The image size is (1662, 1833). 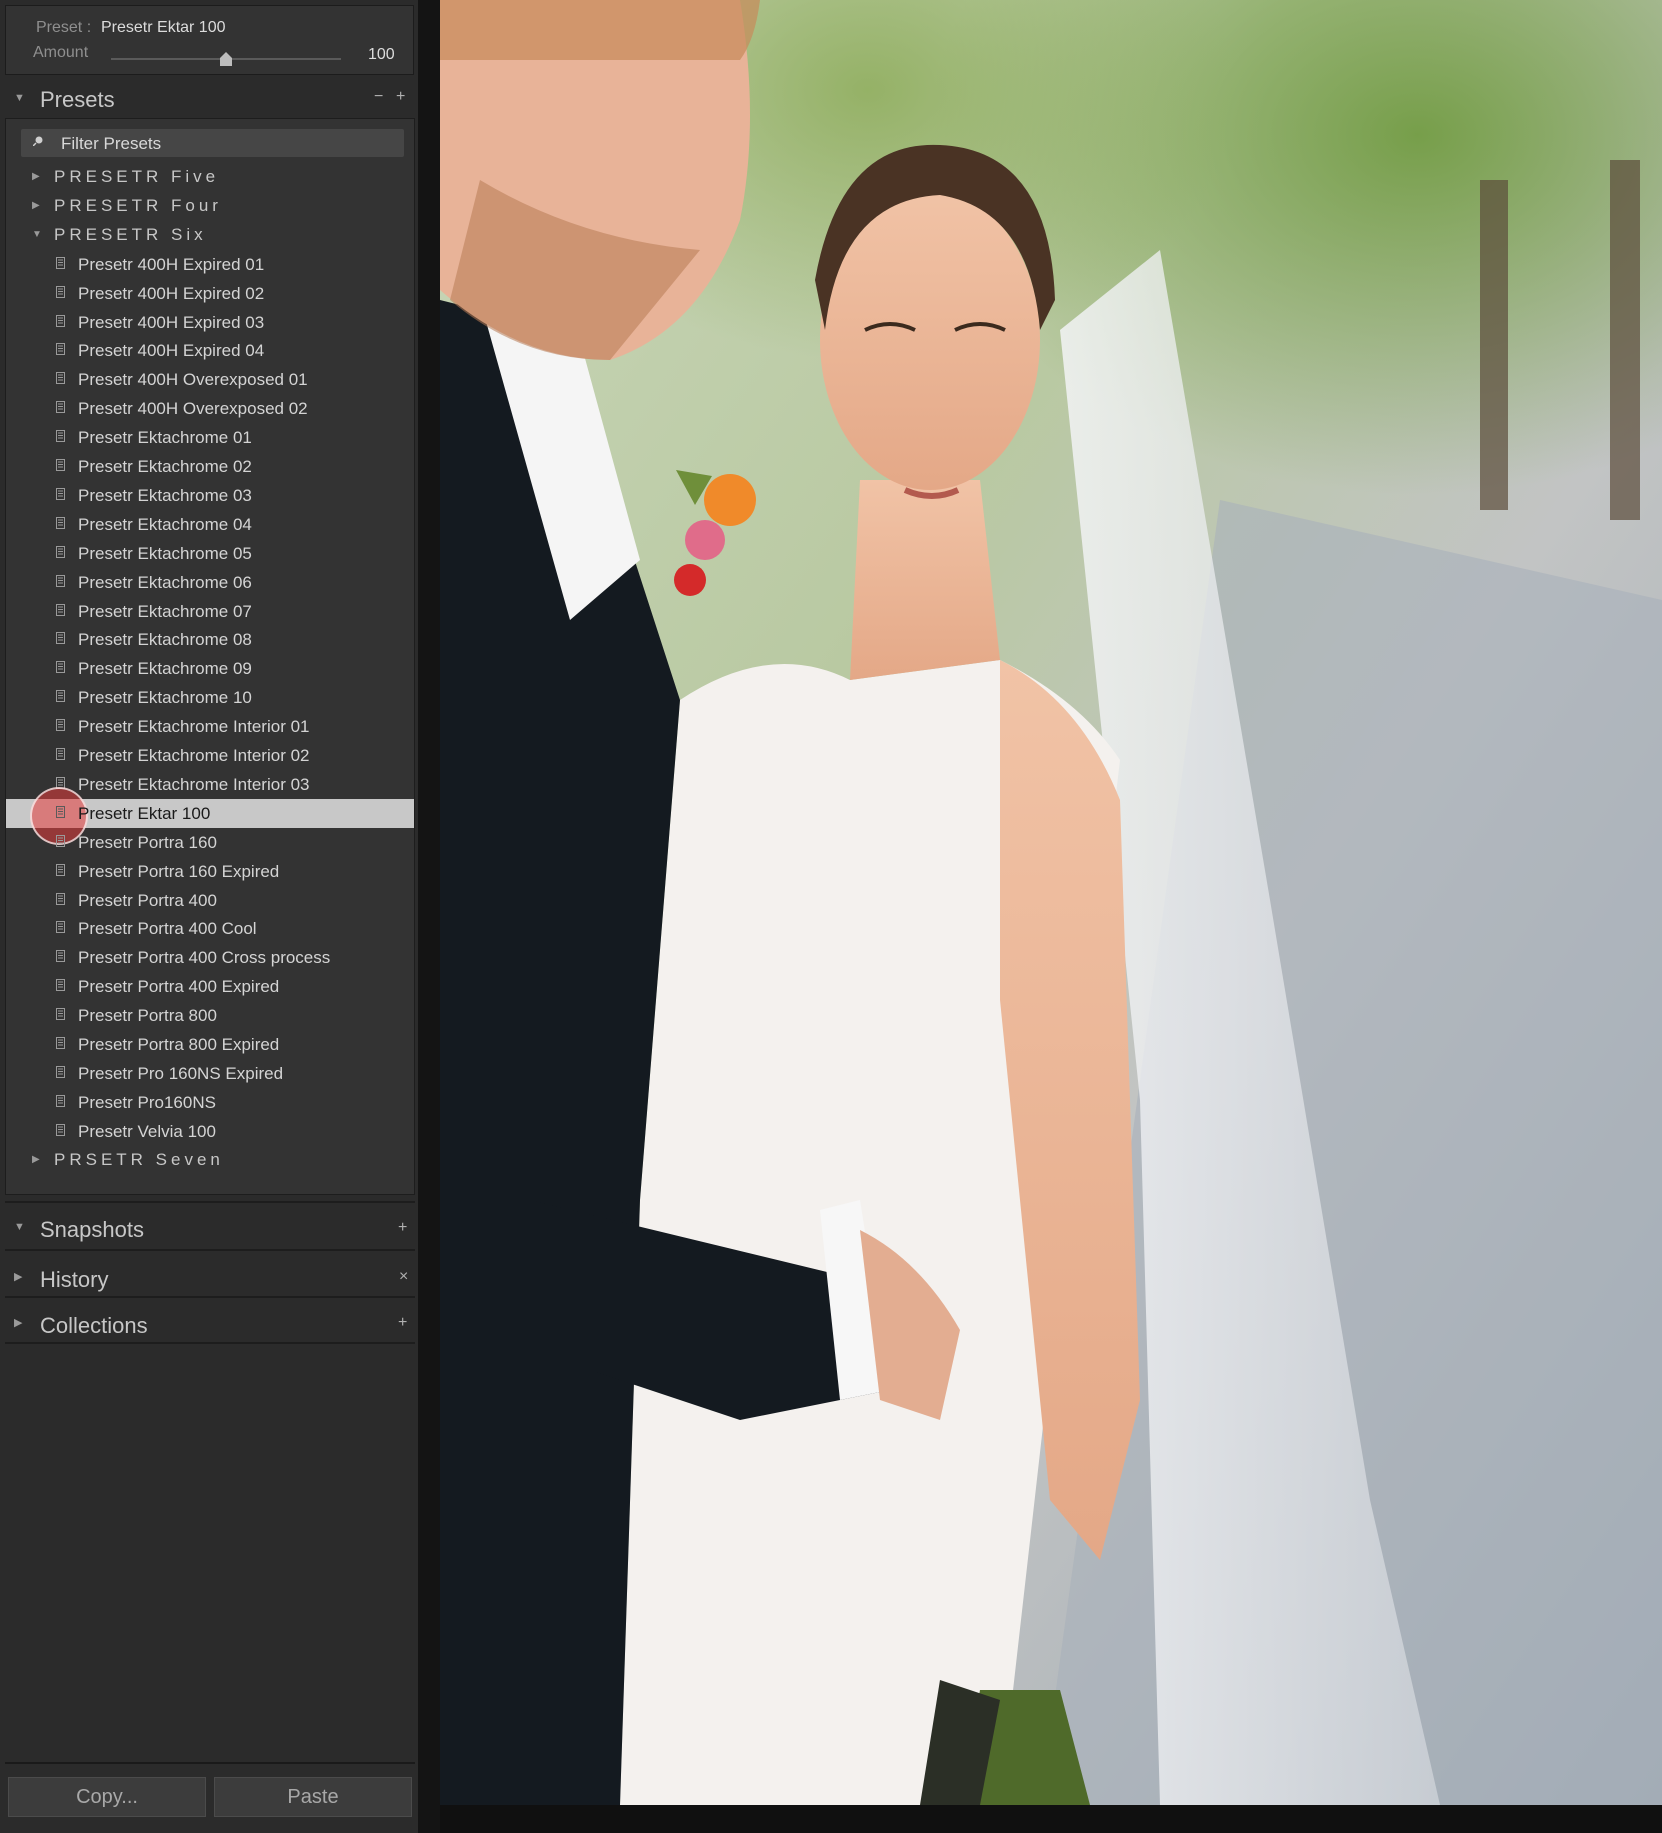 I want to click on preset-item: Presetr 400H Expired 03, so click(x=210, y=322).